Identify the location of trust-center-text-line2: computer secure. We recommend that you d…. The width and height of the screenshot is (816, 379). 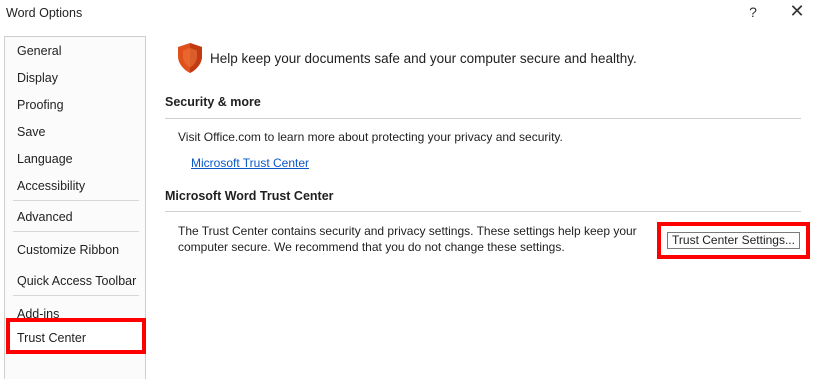
(371, 247).